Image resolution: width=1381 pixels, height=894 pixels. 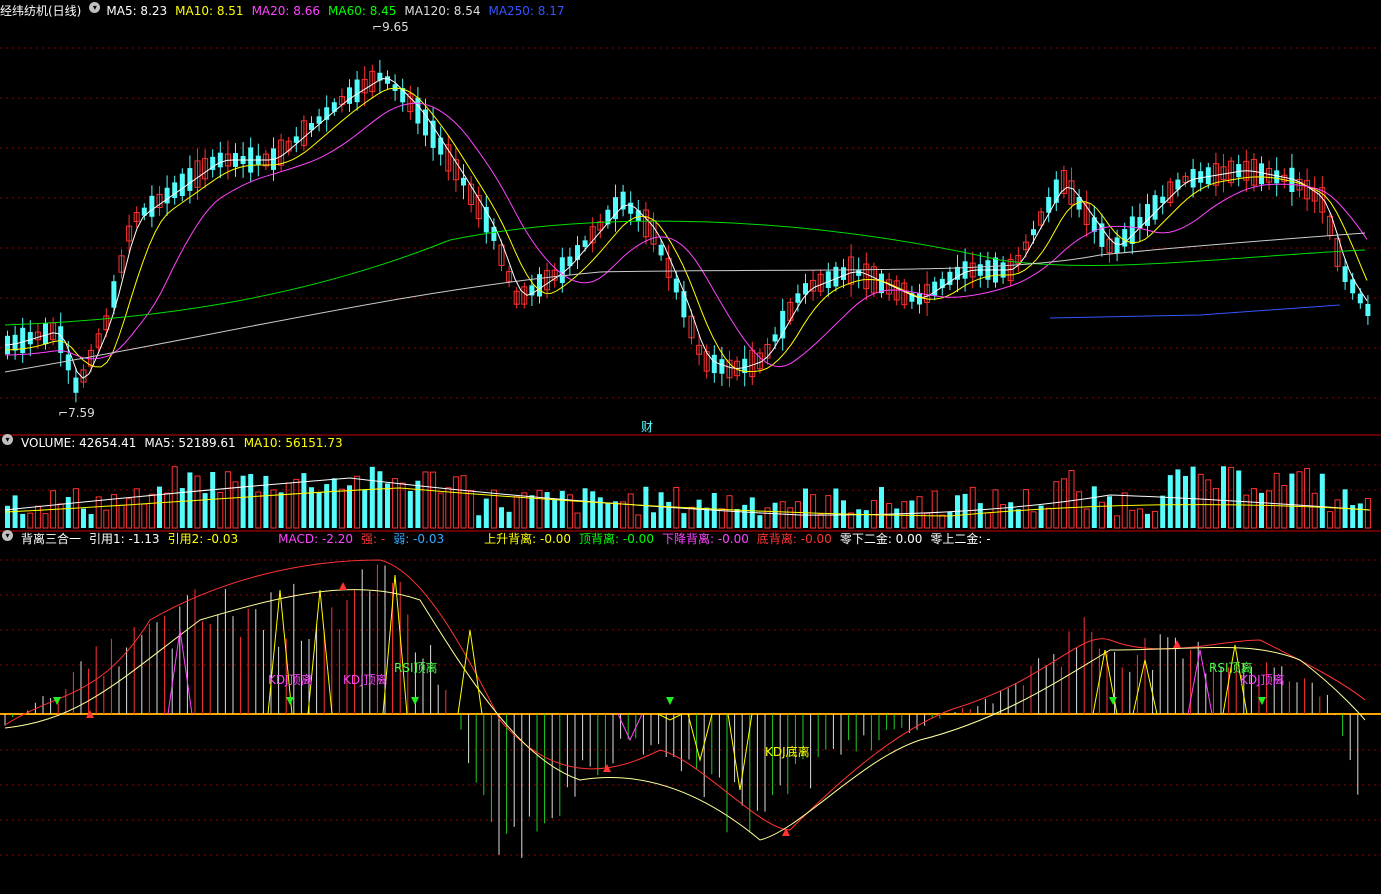 What do you see at coordinates (203, 539) in the screenshot?
I see `ref2-label: 引用2: -0.03` at bounding box center [203, 539].